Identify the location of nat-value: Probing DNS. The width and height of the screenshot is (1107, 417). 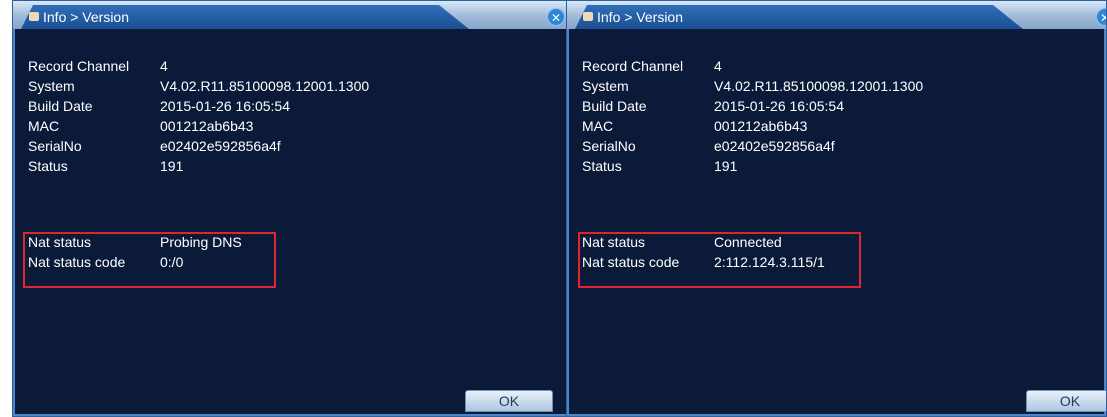
(201, 242).